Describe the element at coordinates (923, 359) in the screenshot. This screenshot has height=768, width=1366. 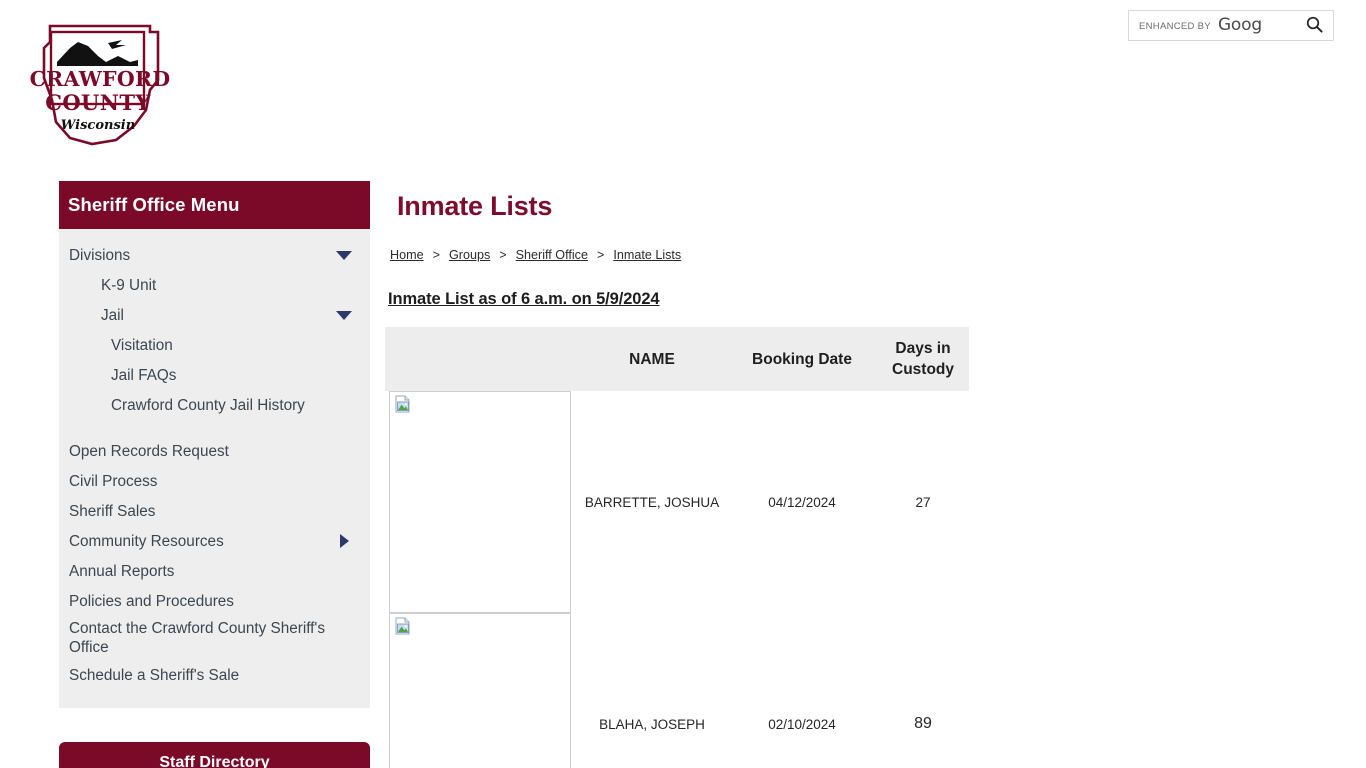
I see `column-header-days-in-custody: Days in Custody` at that location.